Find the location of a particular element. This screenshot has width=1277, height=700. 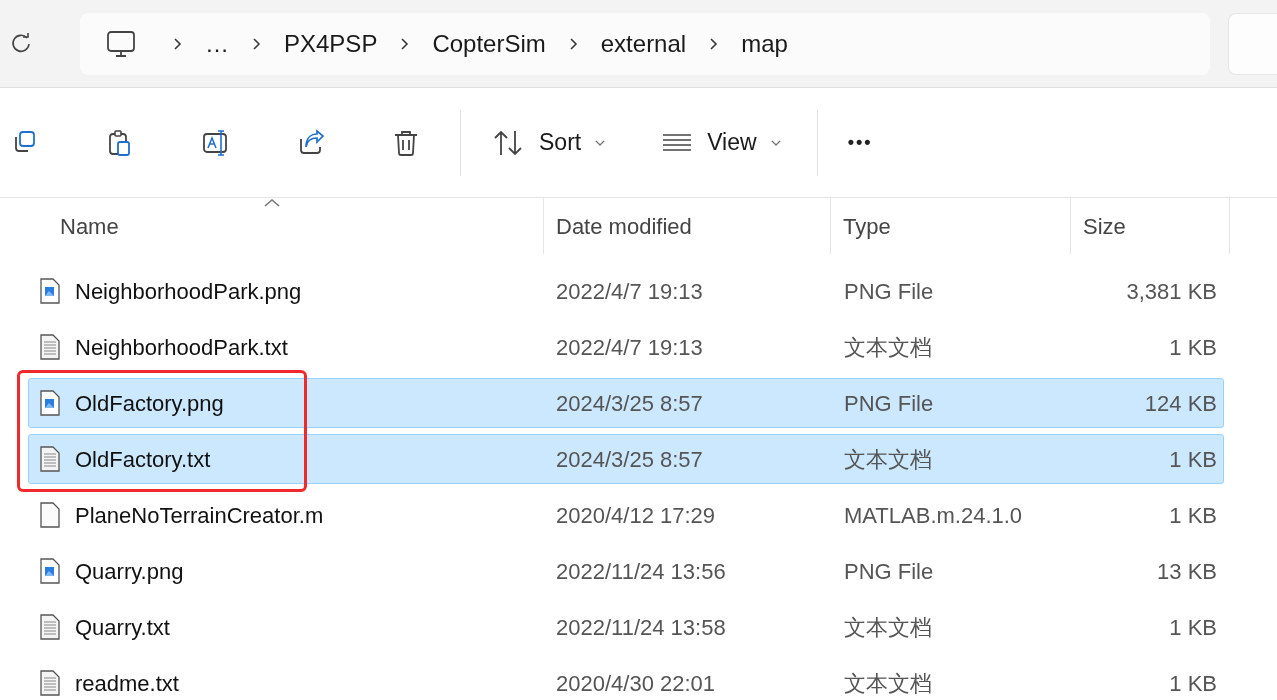

rename-icon is located at coordinates (216, 142).